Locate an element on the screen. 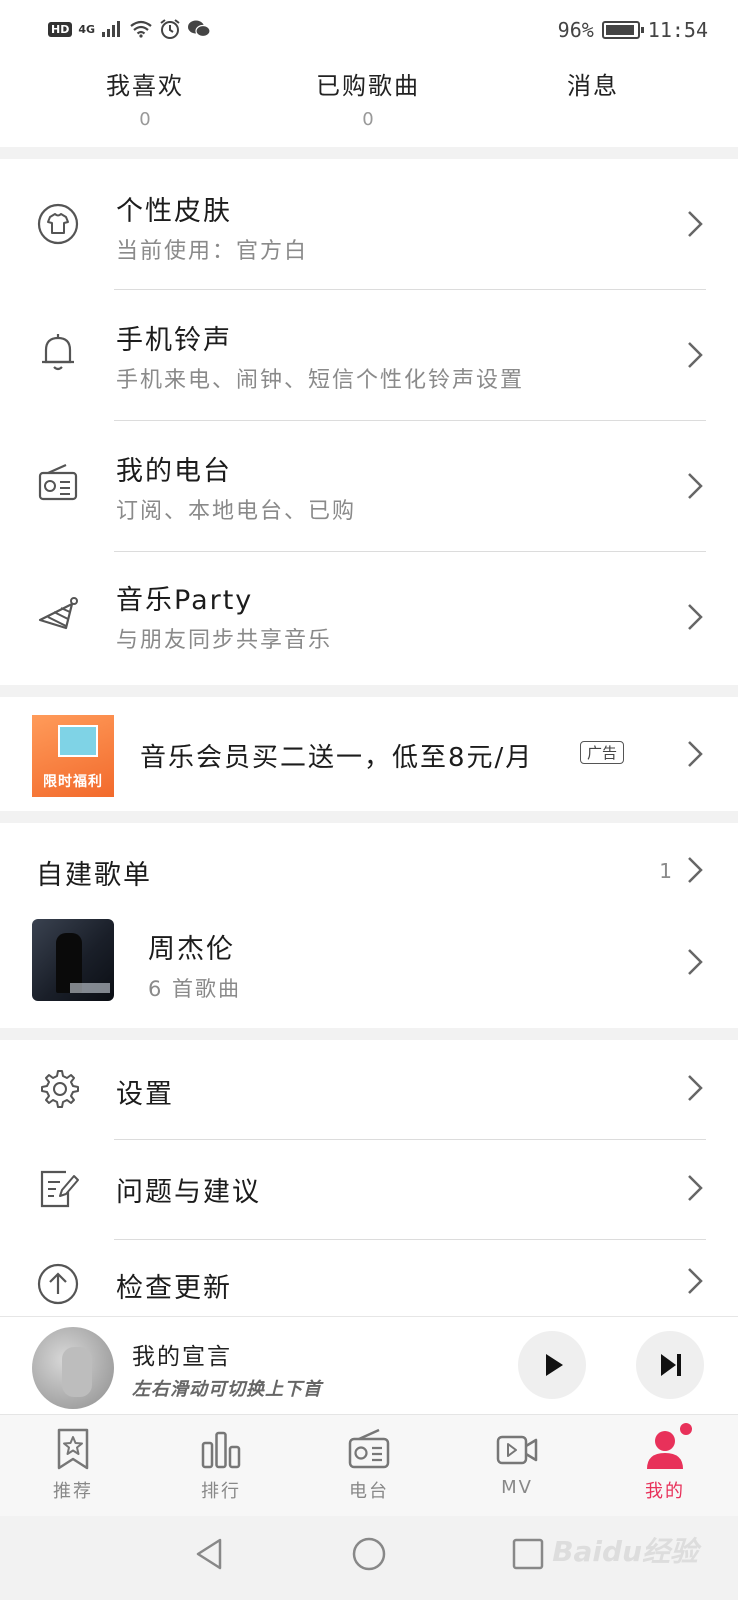 Image resolution: width=738 pixels, height=1600 pixels. menu-subtitle: 与朋友同步共享音乐 is located at coordinates (224, 640).